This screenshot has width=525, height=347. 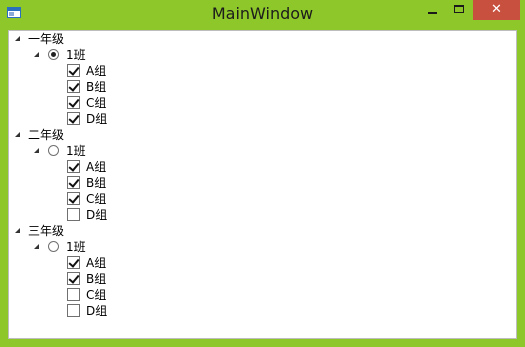 I want to click on minimize-button, so click(x=432, y=10).